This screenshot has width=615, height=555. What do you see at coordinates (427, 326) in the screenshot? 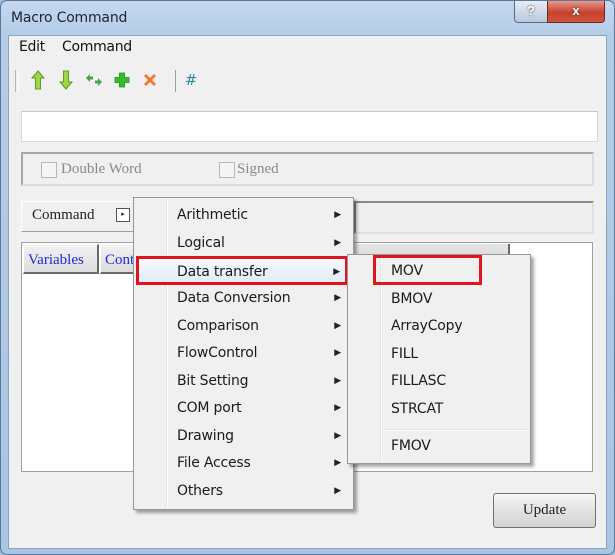
I see `menu-item-label: ArrayCopy` at bounding box center [427, 326].